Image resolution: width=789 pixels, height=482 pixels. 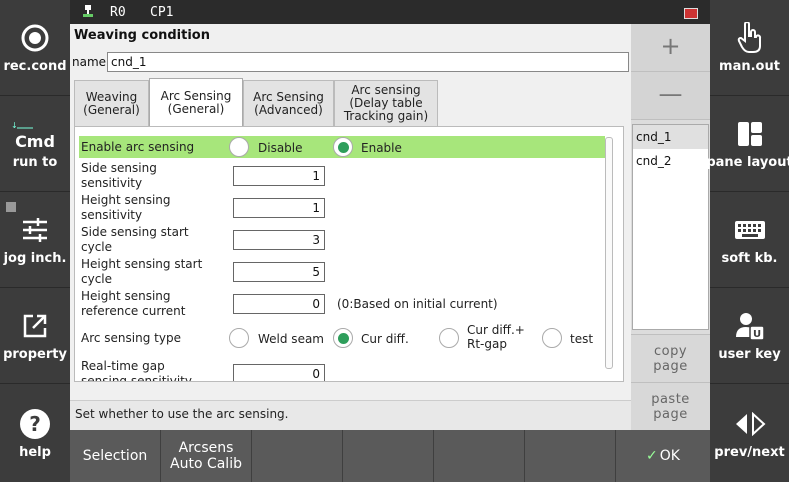 What do you see at coordinates (138, 147) in the screenshot?
I see `enable-arc-sensing-label: Enable arc sensing` at bounding box center [138, 147].